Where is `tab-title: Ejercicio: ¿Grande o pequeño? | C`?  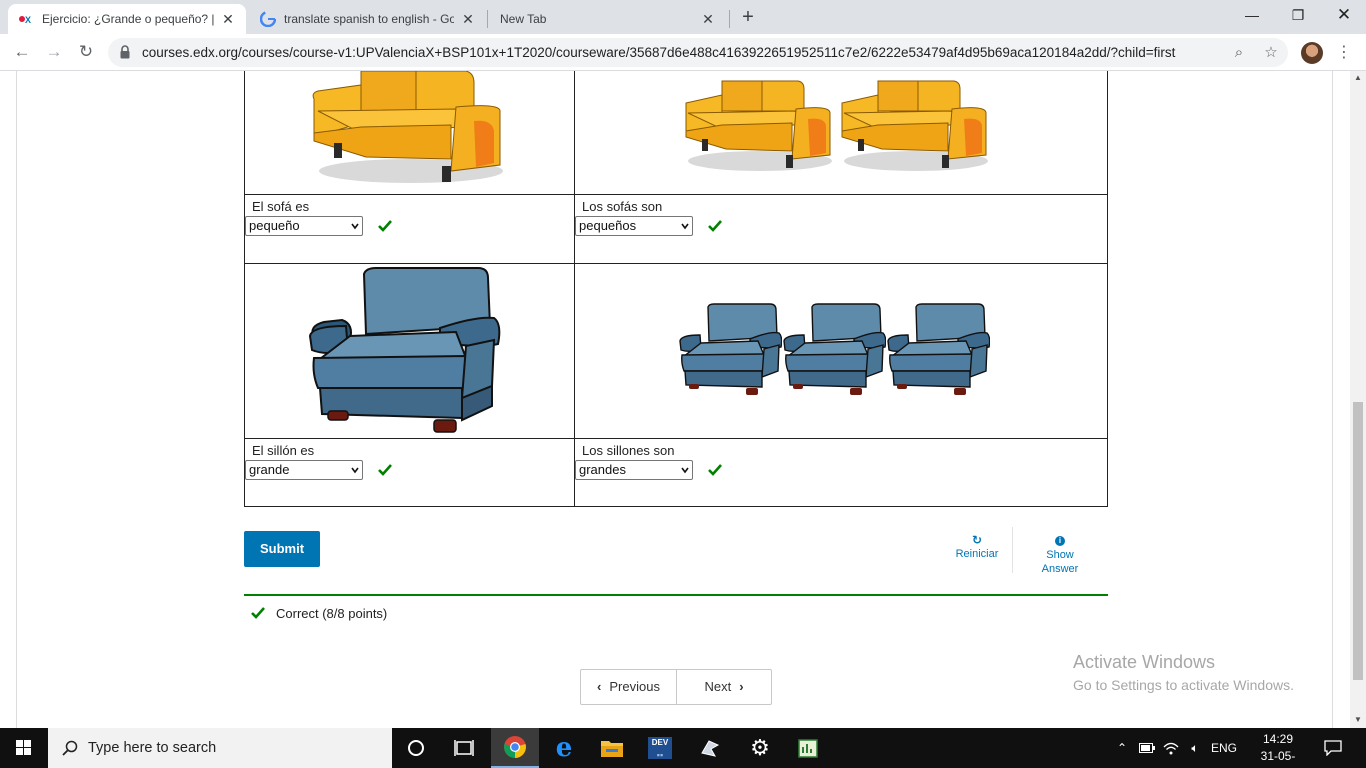 tab-title: Ejercicio: ¿Grande o pequeño? | C is located at coordinates (128, 19).